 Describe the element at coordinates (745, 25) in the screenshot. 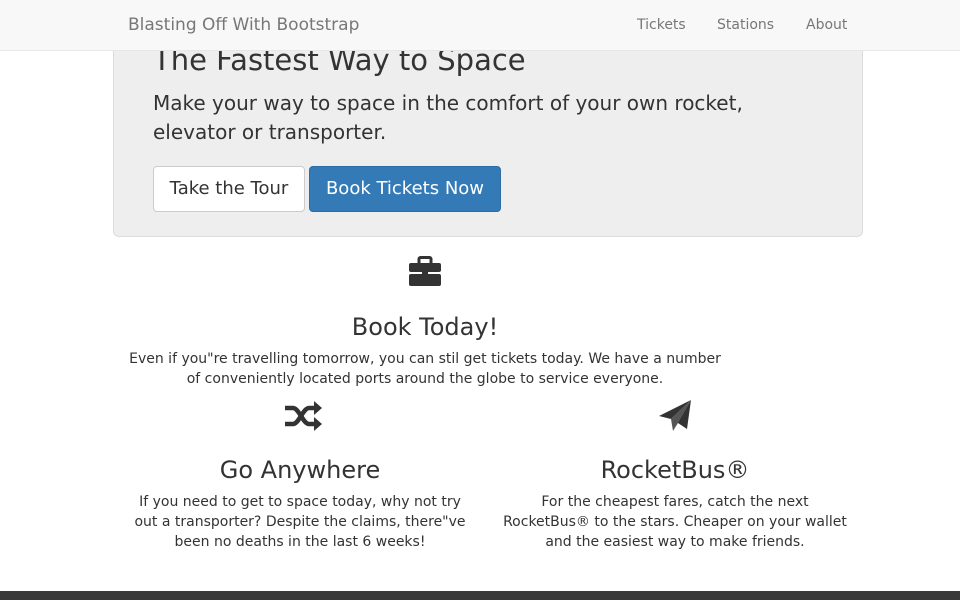

I see `nav-link-stations: Stations` at that location.